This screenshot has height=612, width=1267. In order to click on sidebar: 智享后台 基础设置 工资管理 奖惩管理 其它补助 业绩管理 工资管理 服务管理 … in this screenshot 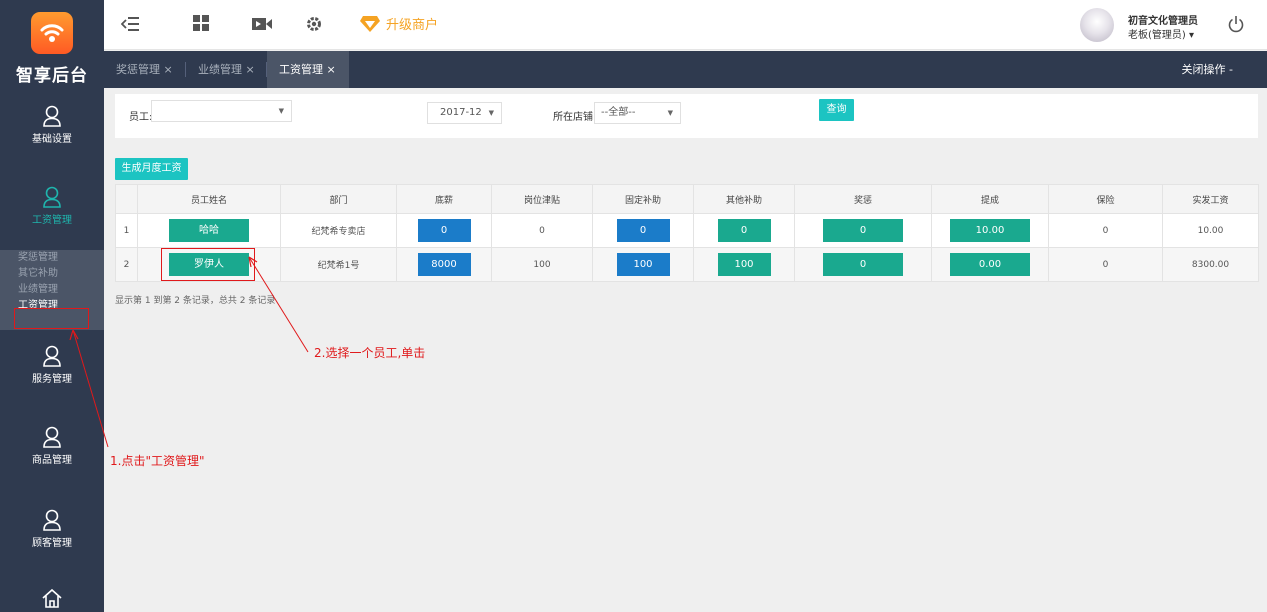, I will do `click(52, 306)`.